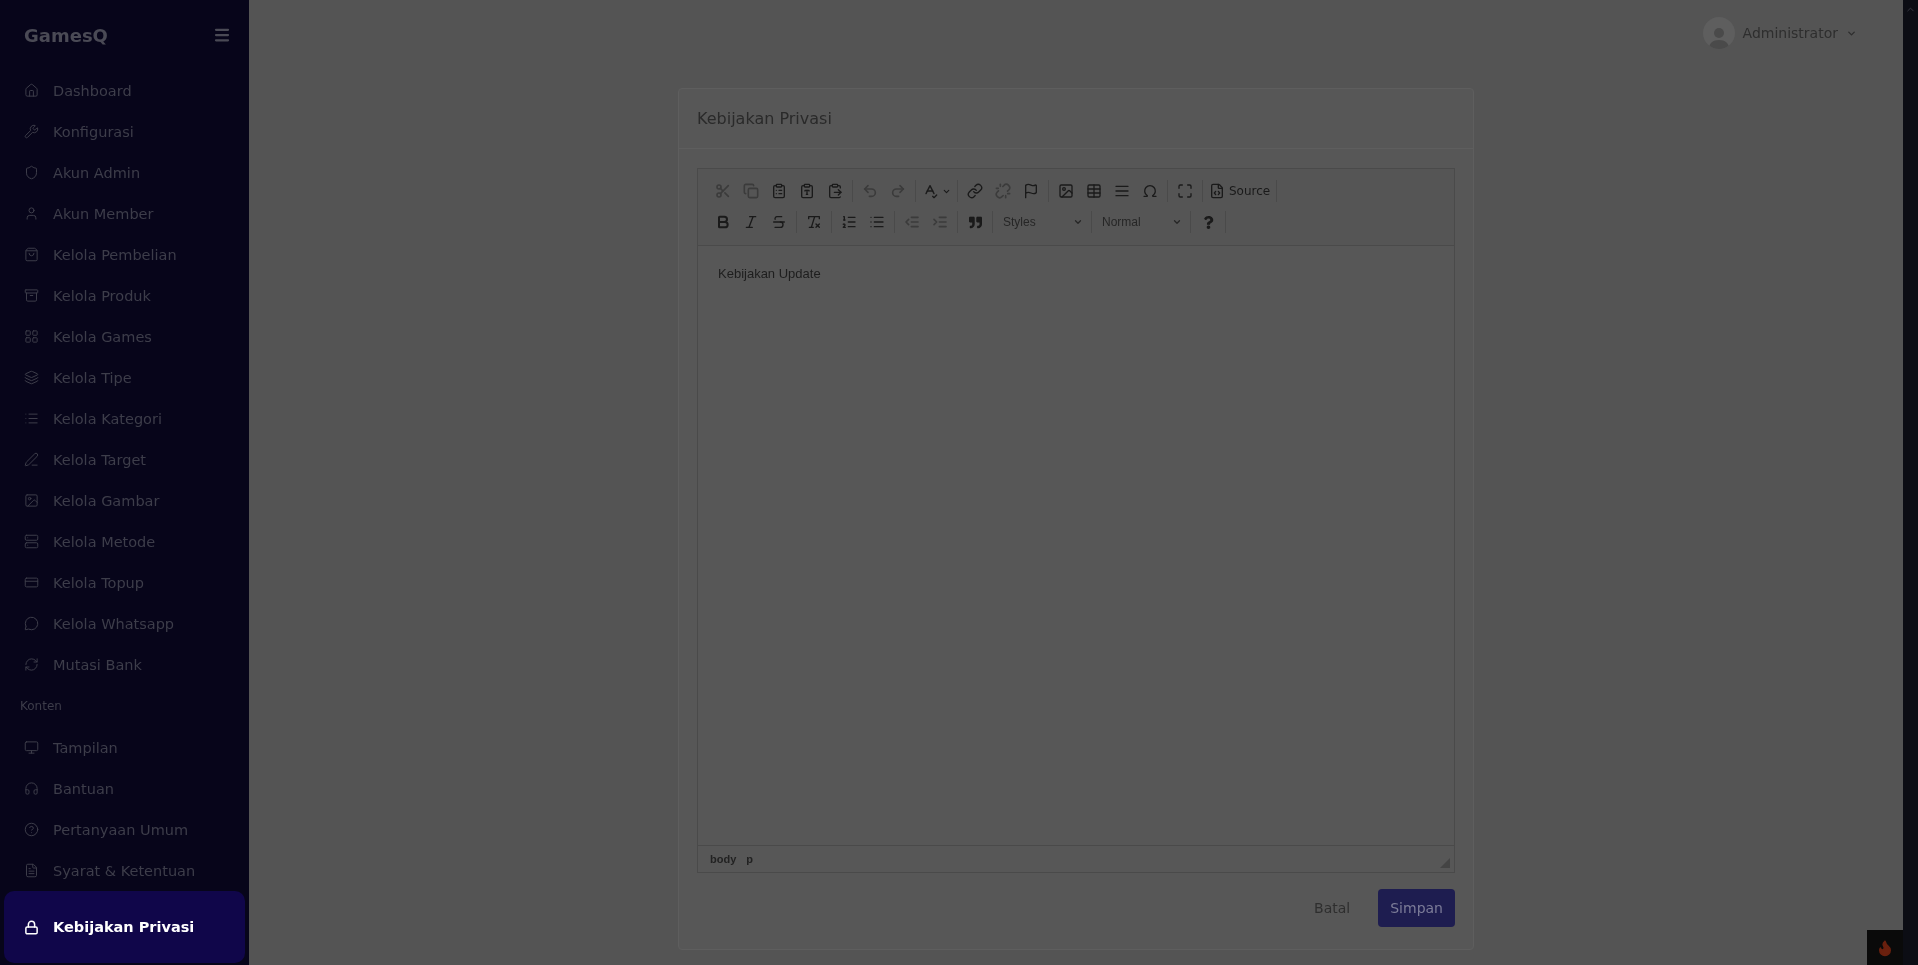 Image resolution: width=1918 pixels, height=965 pixels. Describe the element at coordinates (975, 222) in the screenshot. I see `quote-icon` at that location.